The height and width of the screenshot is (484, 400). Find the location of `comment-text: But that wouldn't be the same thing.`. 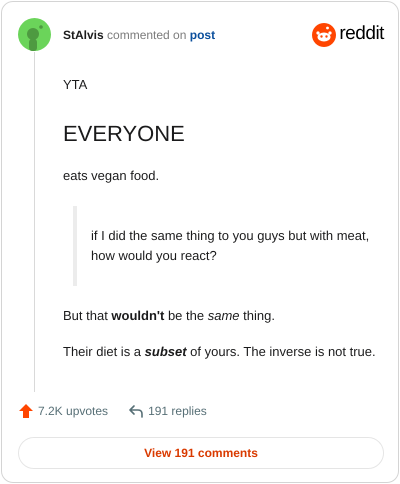

comment-text: But that wouldn't be the same thing. is located at coordinates (169, 316).